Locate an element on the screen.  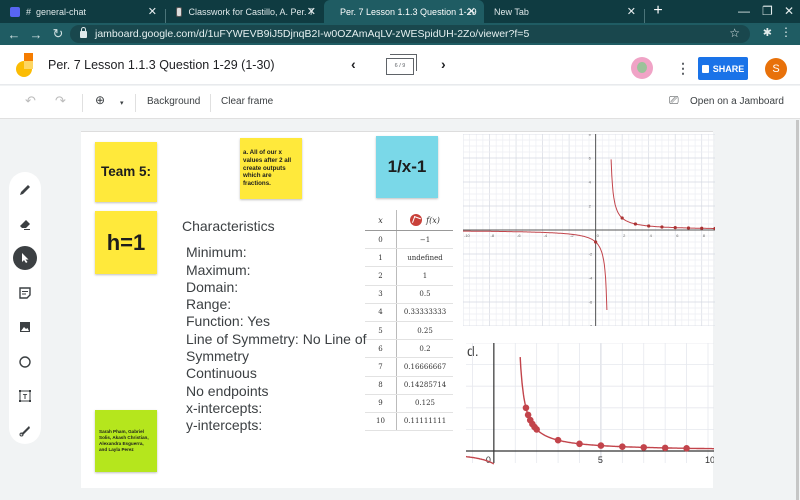
next-frame-button: › is located at coordinates (443, 64).